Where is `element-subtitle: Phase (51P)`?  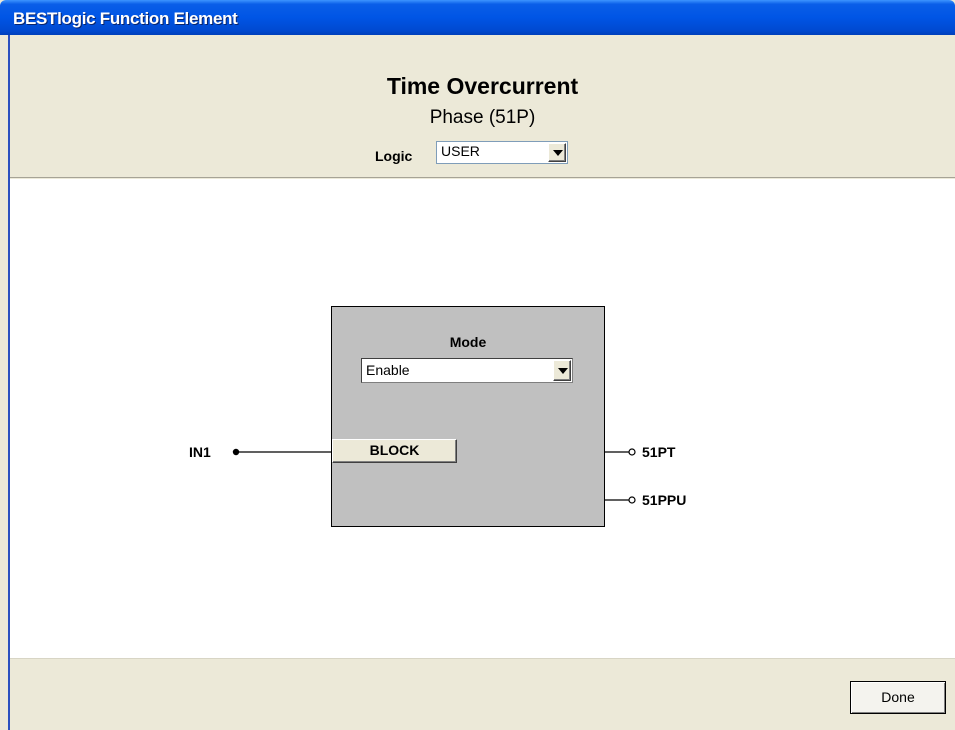
element-subtitle: Phase (51P) is located at coordinates (482, 117).